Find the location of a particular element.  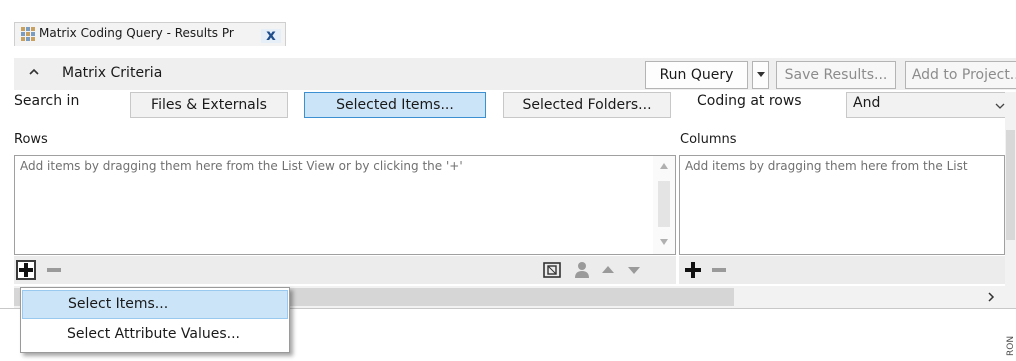

matrix-query-icon is located at coordinates (28, 34).